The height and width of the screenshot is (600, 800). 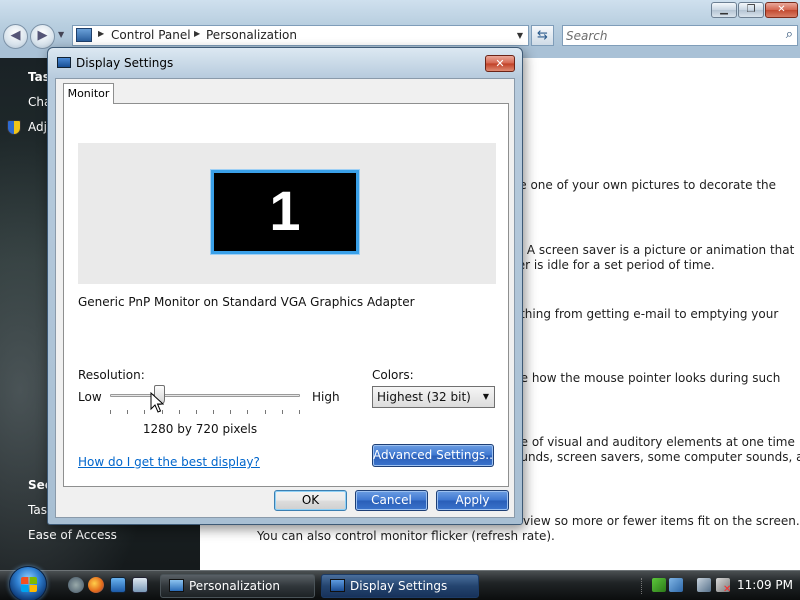 What do you see at coordinates (157, 402) in the screenshot?
I see `mouse-cursor-icon` at bounding box center [157, 402].